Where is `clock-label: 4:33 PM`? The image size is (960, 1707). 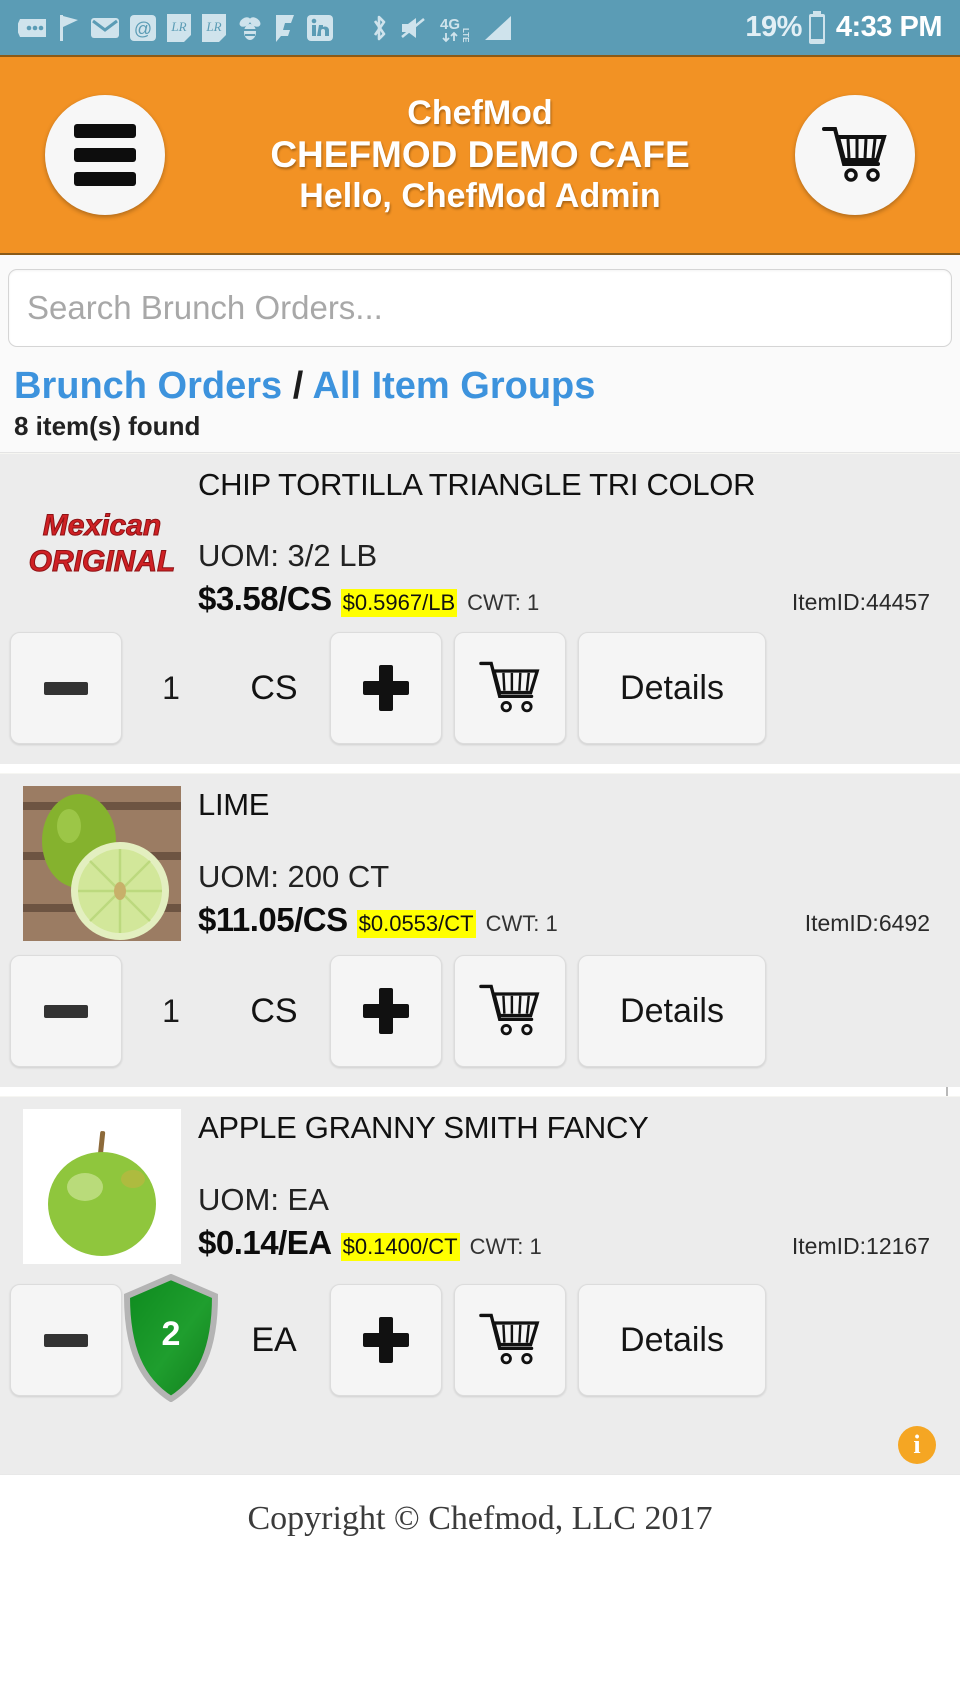 clock-label: 4:33 PM is located at coordinates (889, 27).